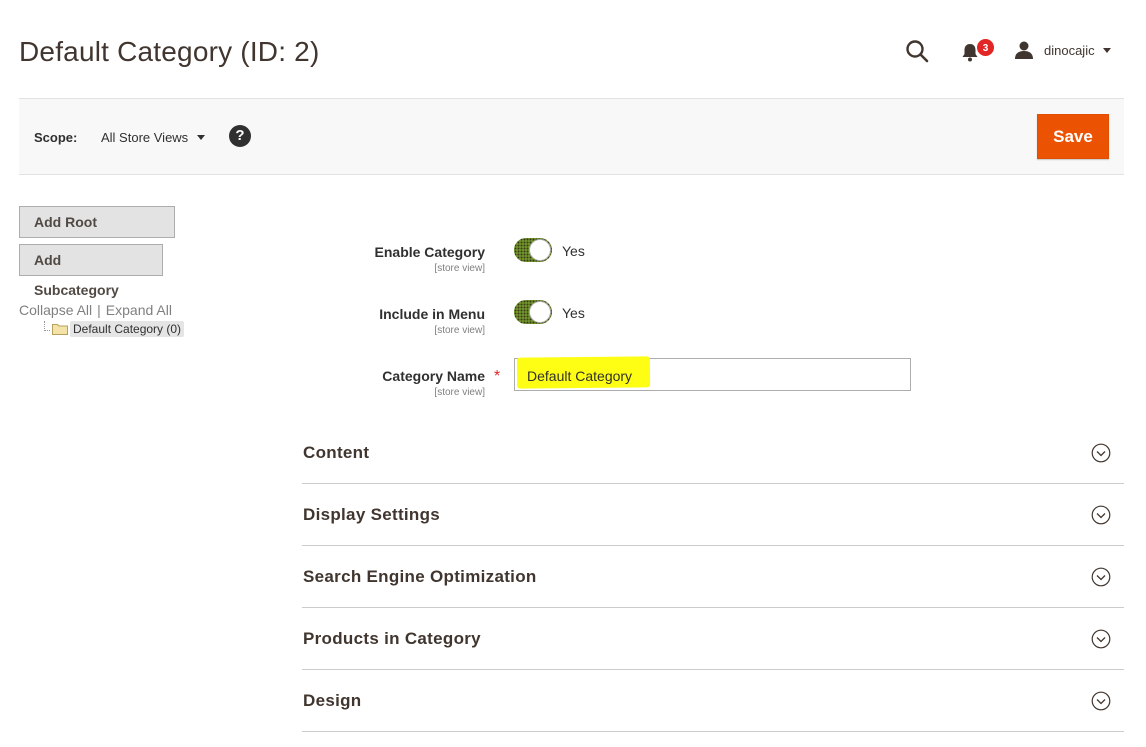  Describe the element at coordinates (1024, 50) in the screenshot. I see `user-icon` at that location.